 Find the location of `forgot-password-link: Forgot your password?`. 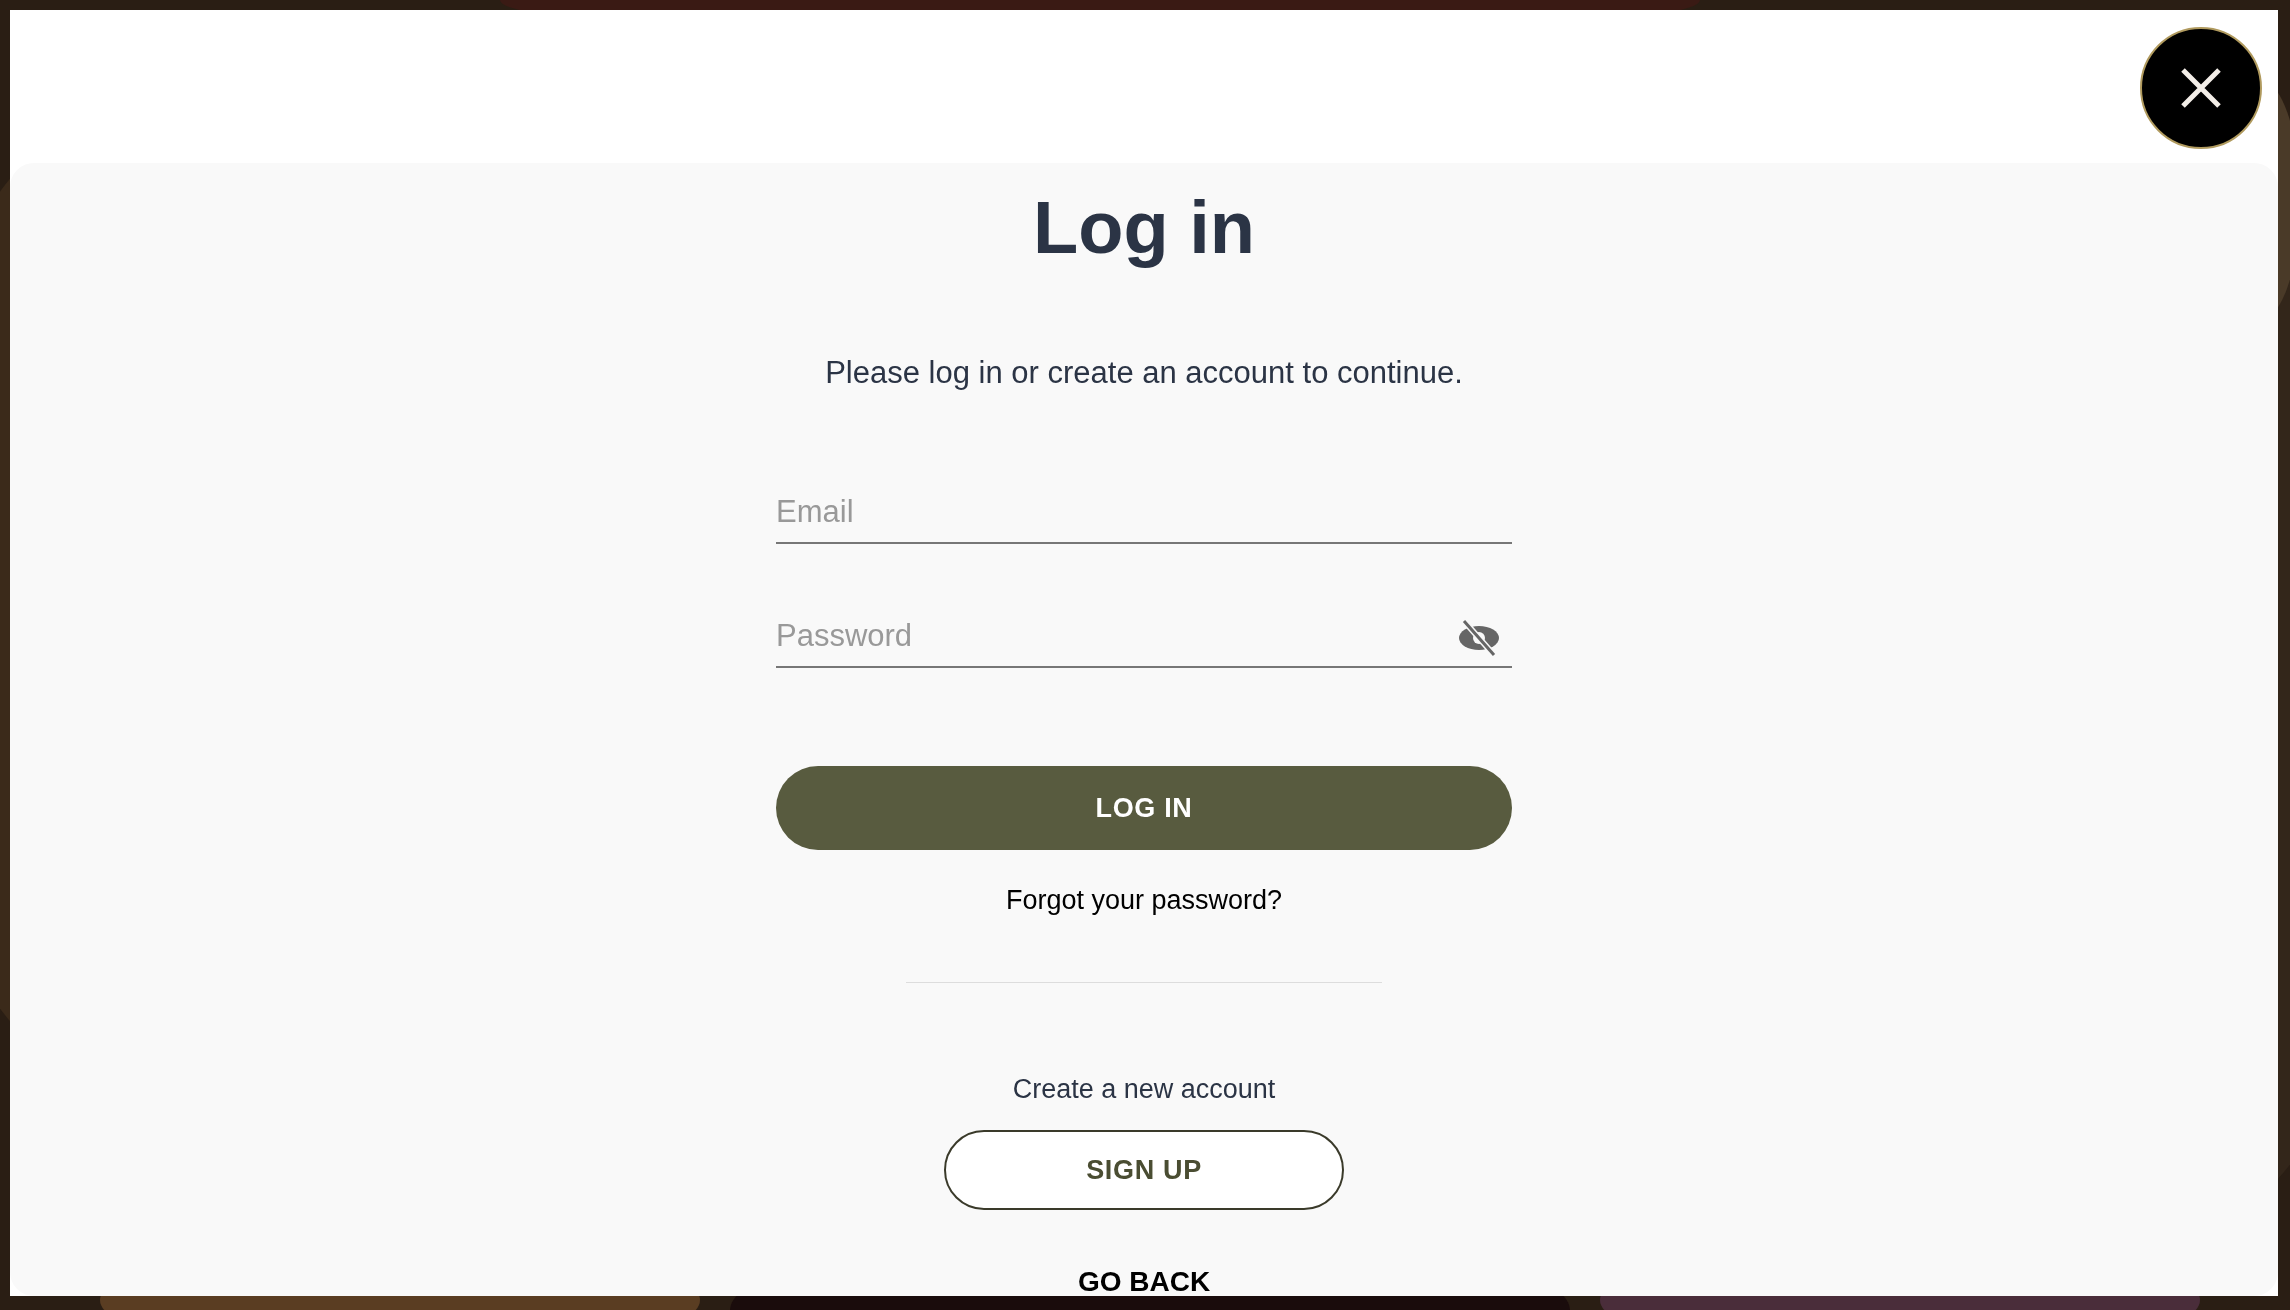

forgot-password-link: Forgot your password? is located at coordinates (1144, 900).